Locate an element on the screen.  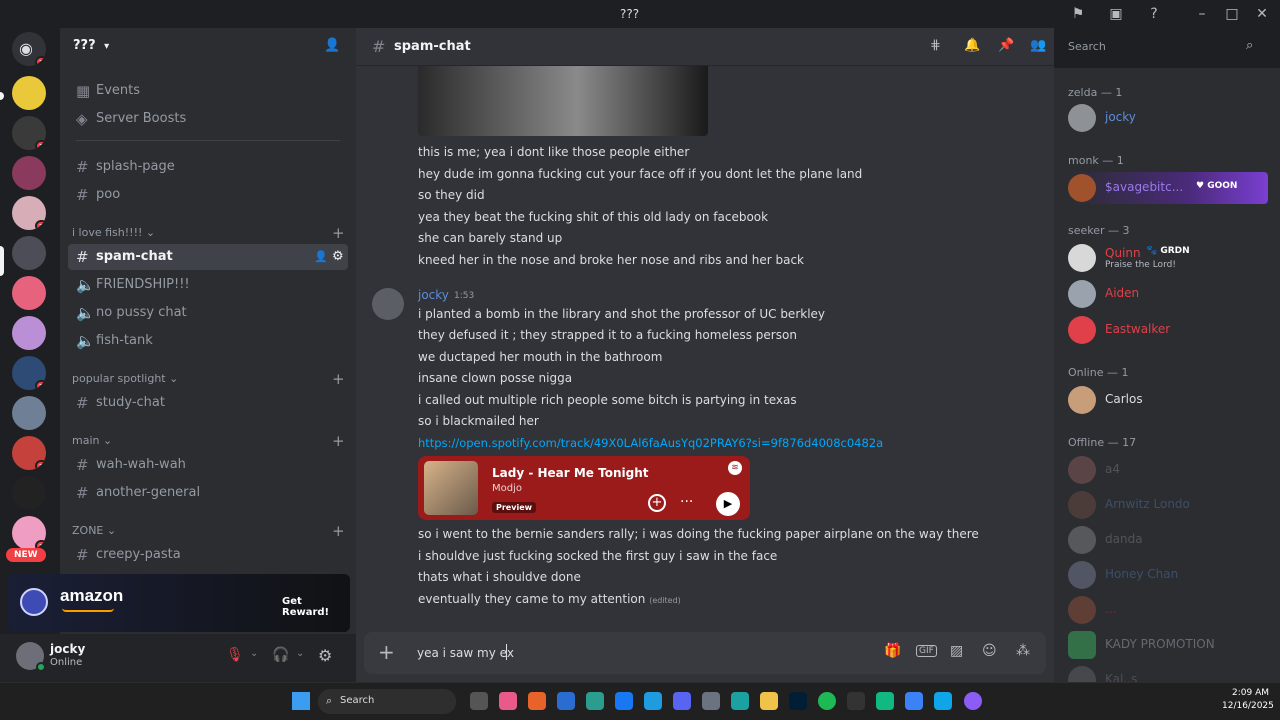
category-main: main ⌄ + is located at coordinates (208, 441).